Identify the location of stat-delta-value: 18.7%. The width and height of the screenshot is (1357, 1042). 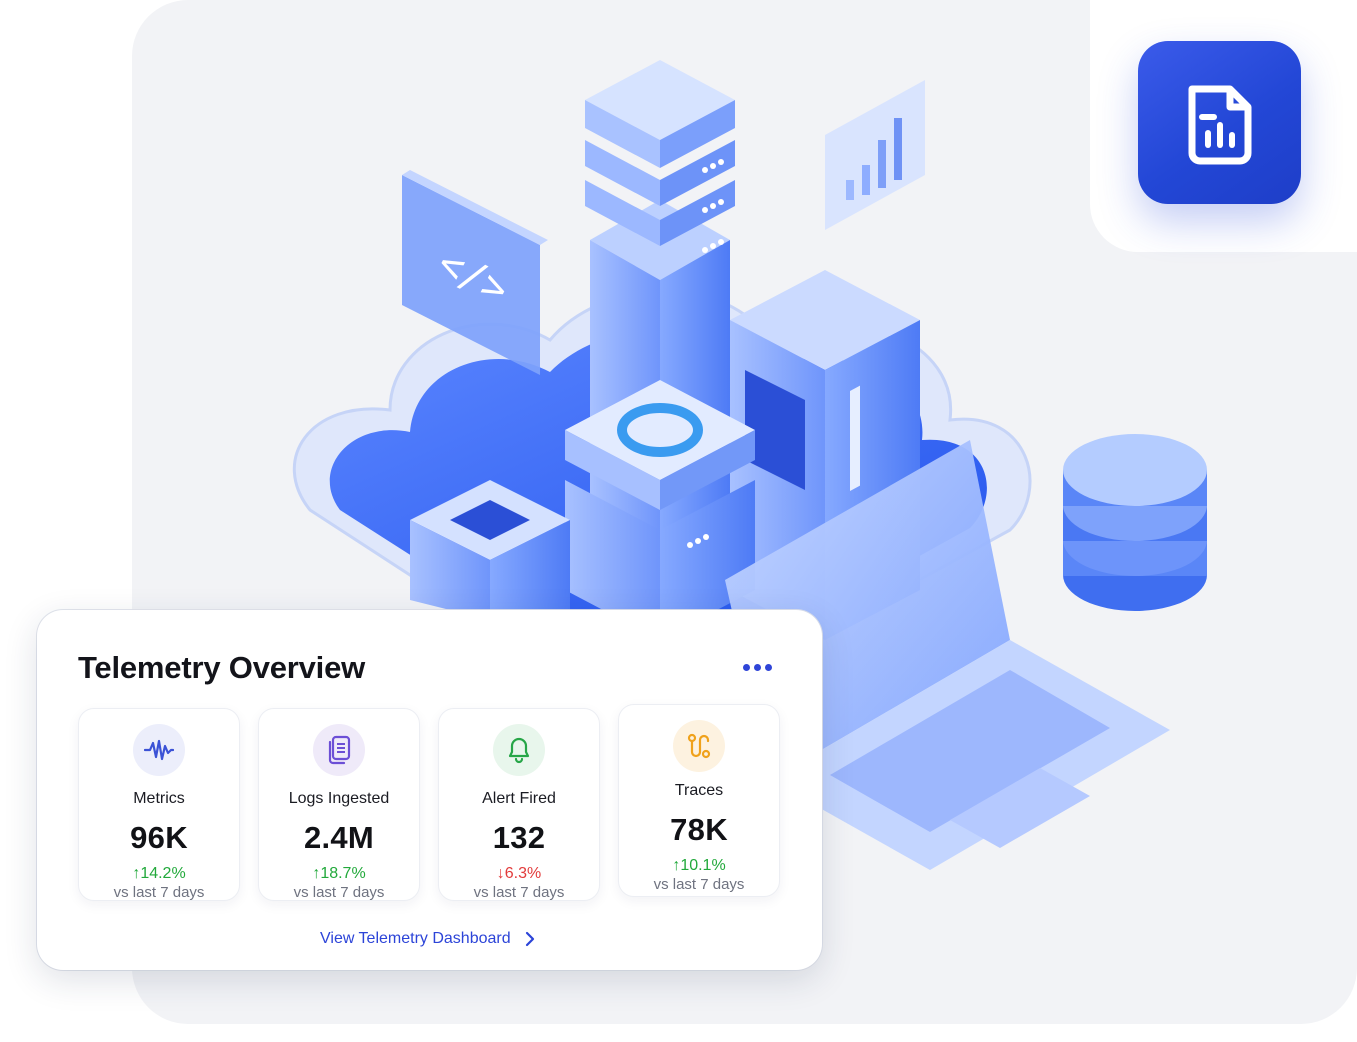
(343, 873).